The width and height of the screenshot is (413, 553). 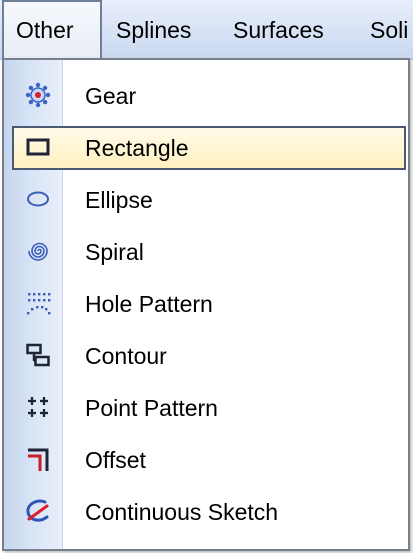 I want to click on ellipse-icon, so click(x=38, y=199).